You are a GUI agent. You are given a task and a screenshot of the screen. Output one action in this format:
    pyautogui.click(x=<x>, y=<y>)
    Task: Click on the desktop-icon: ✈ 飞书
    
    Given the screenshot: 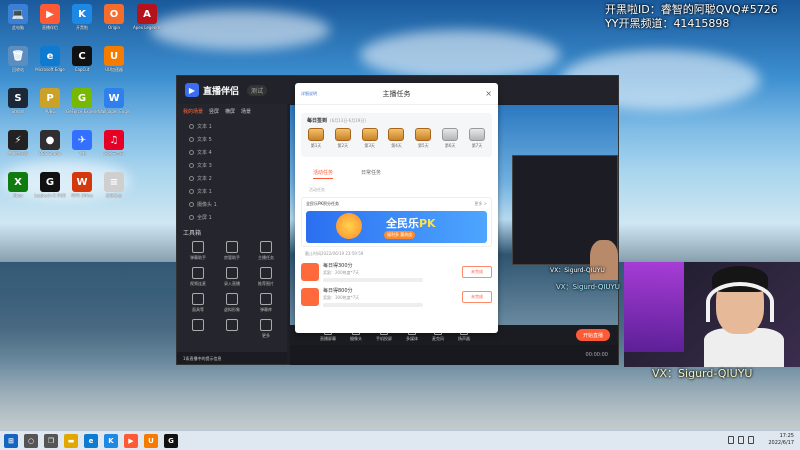 What is the action you would take?
    pyautogui.click(x=82, y=143)
    